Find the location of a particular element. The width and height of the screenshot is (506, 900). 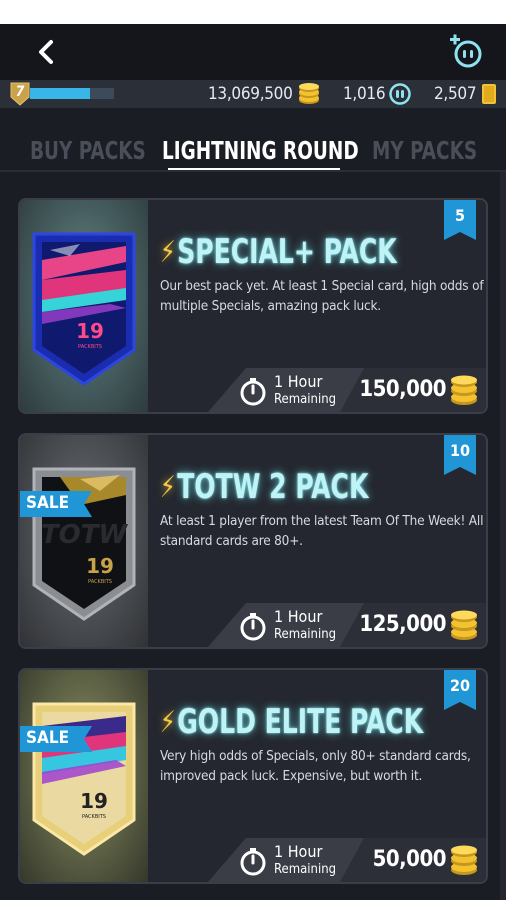

tokens-counter: 1,016 is located at coordinates (377, 94).